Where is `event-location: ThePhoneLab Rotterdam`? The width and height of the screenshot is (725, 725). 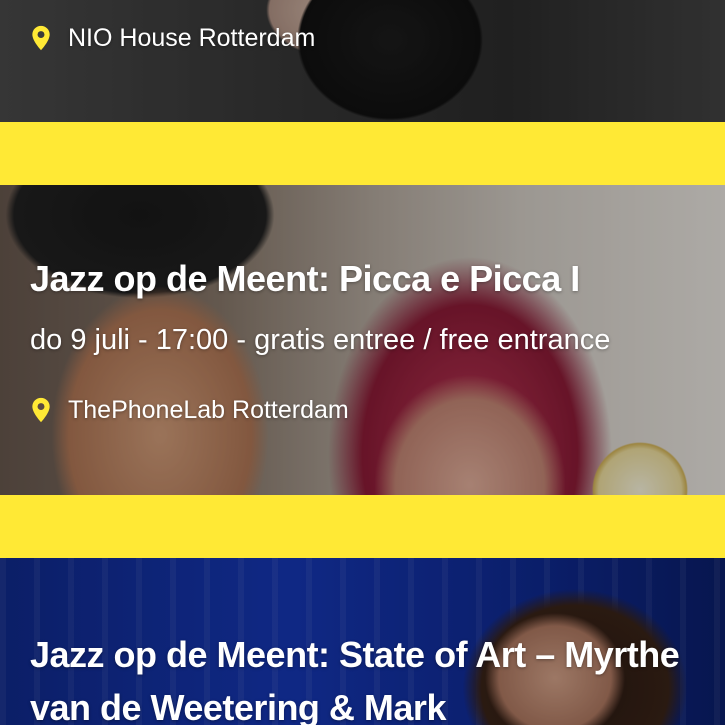
event-location: ThePhoneLab Rotterdam is located at coordinates (189, 410).